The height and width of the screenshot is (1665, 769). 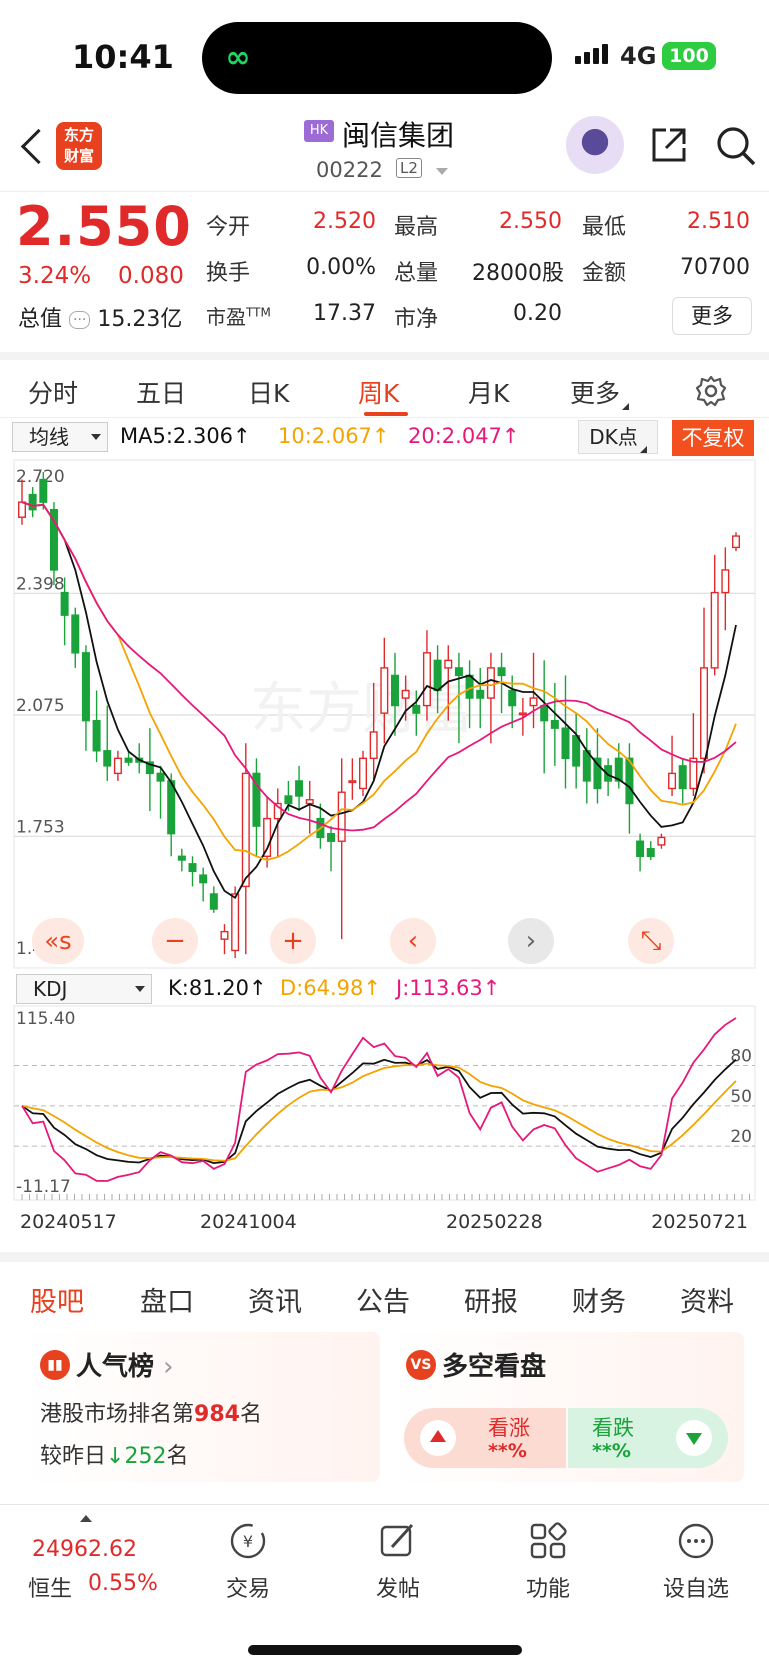 What do you see at coordinates (379, 1099) in the screenshot?
I see `kdj-j-line` at bounding box center [379, 1099].